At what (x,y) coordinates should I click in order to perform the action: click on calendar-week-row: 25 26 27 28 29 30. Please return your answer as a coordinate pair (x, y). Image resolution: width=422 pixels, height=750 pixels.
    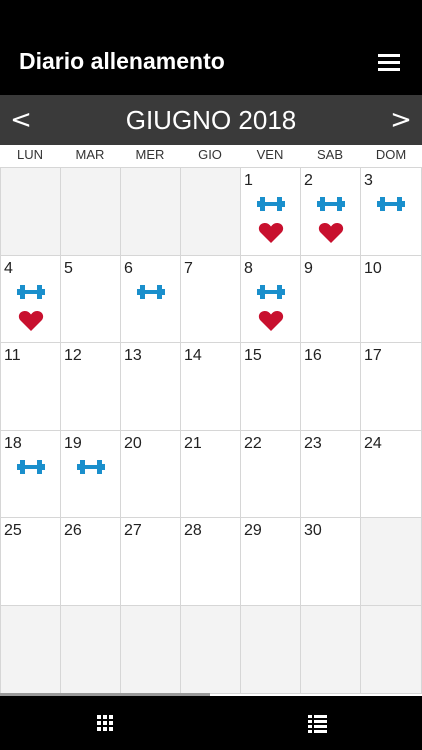
    Looking at the image, I should click on (211, 562).